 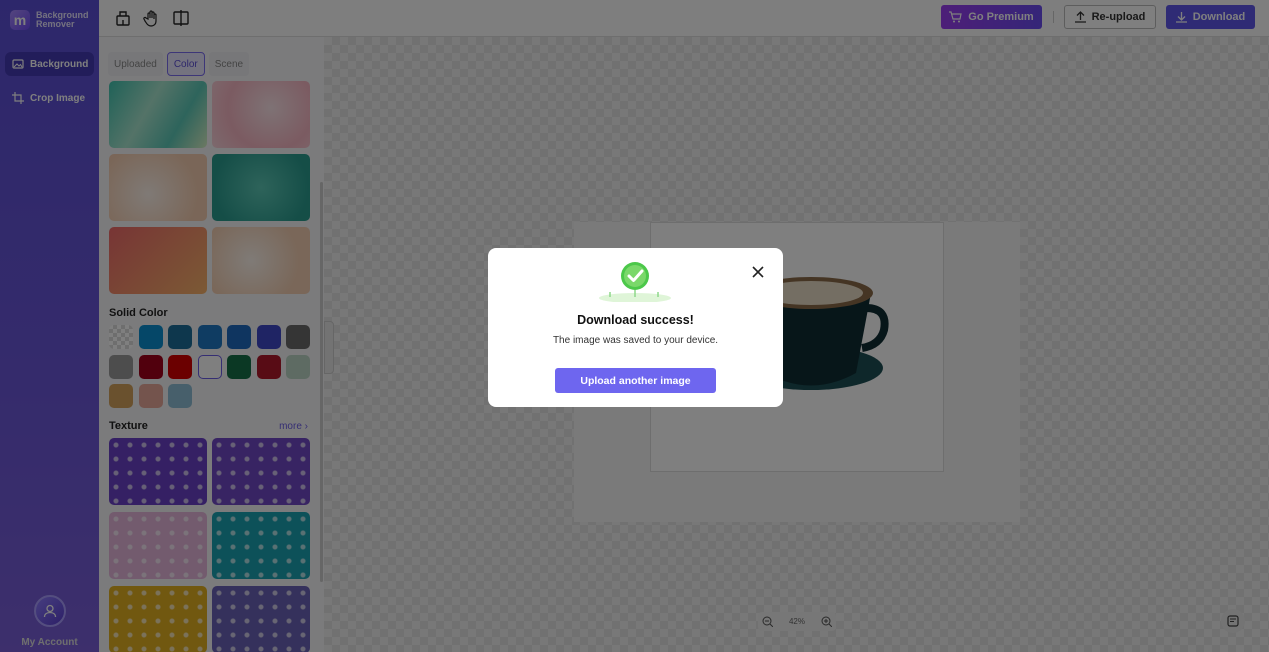 I want to click on close-icon, so click(x=758, y=272).